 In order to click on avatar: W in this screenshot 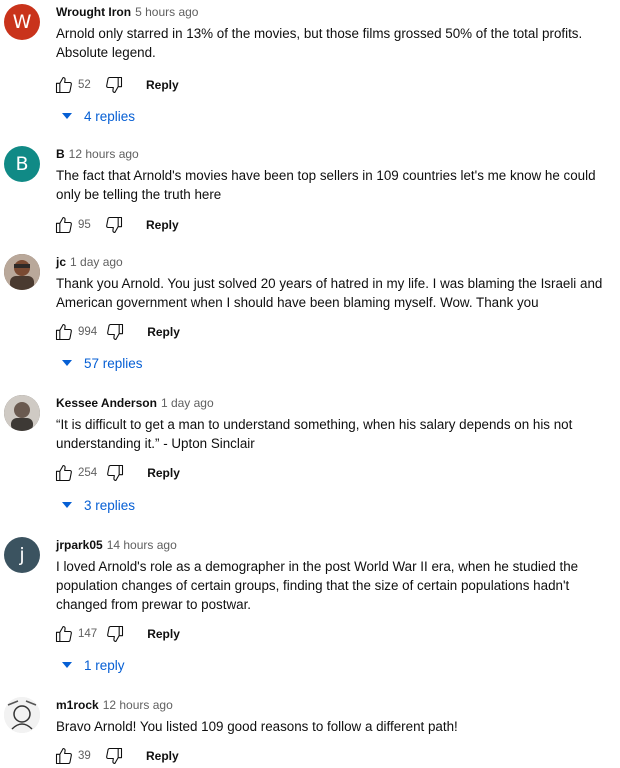, I will do `click(22, 22)`.